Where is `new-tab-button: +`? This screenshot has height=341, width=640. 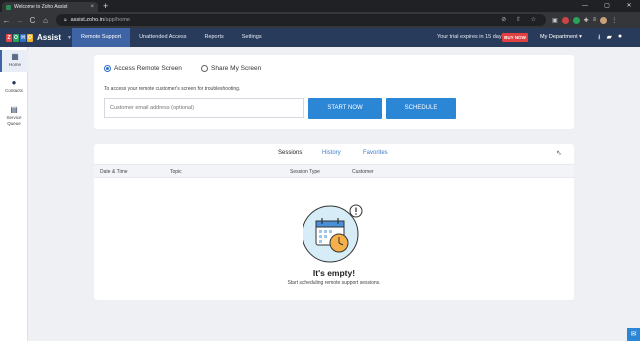
new-tab-button: + is located at coordinates (105, 6).